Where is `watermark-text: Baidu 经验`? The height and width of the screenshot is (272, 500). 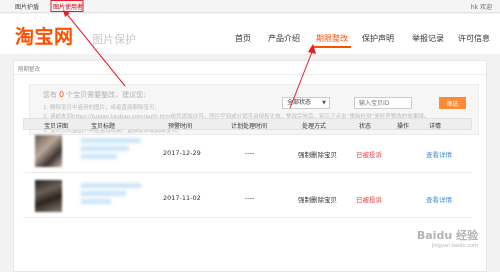
watermark-text: Baidu 经验 is located at coordinates (447, 235).